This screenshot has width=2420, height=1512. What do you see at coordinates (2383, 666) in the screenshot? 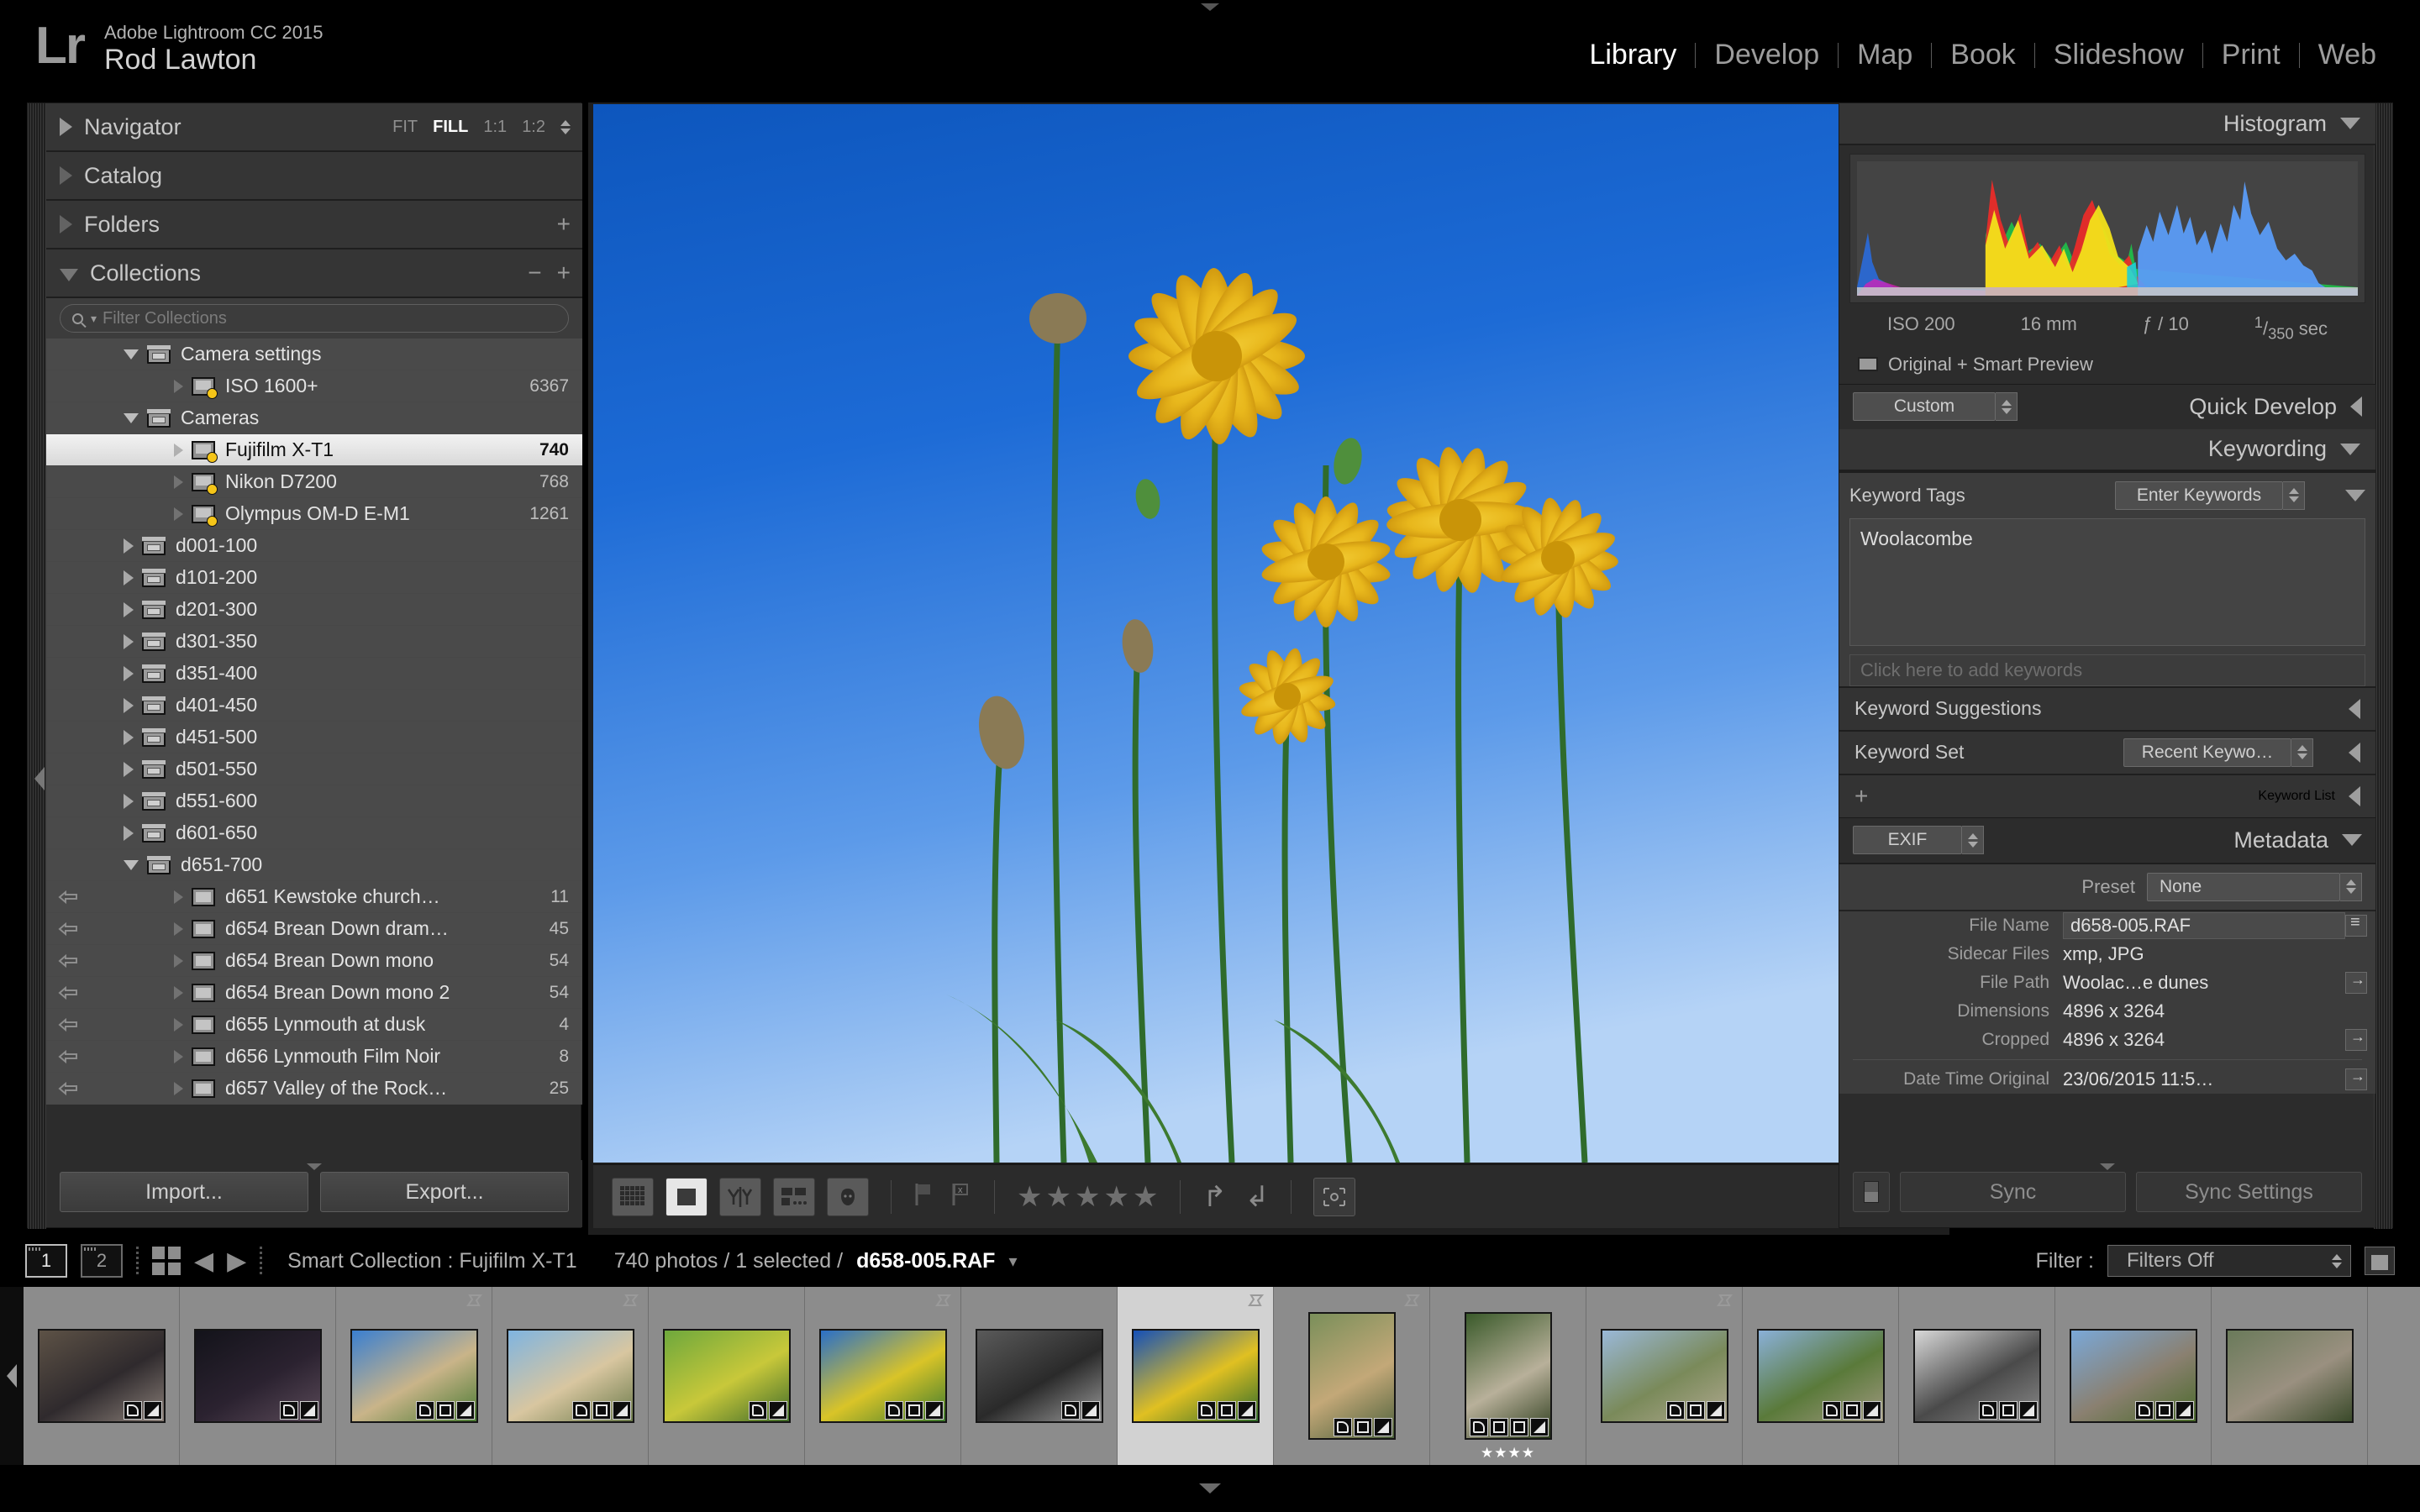
I see `right-panel-edge-handle` at bounding box center [2383, 666].